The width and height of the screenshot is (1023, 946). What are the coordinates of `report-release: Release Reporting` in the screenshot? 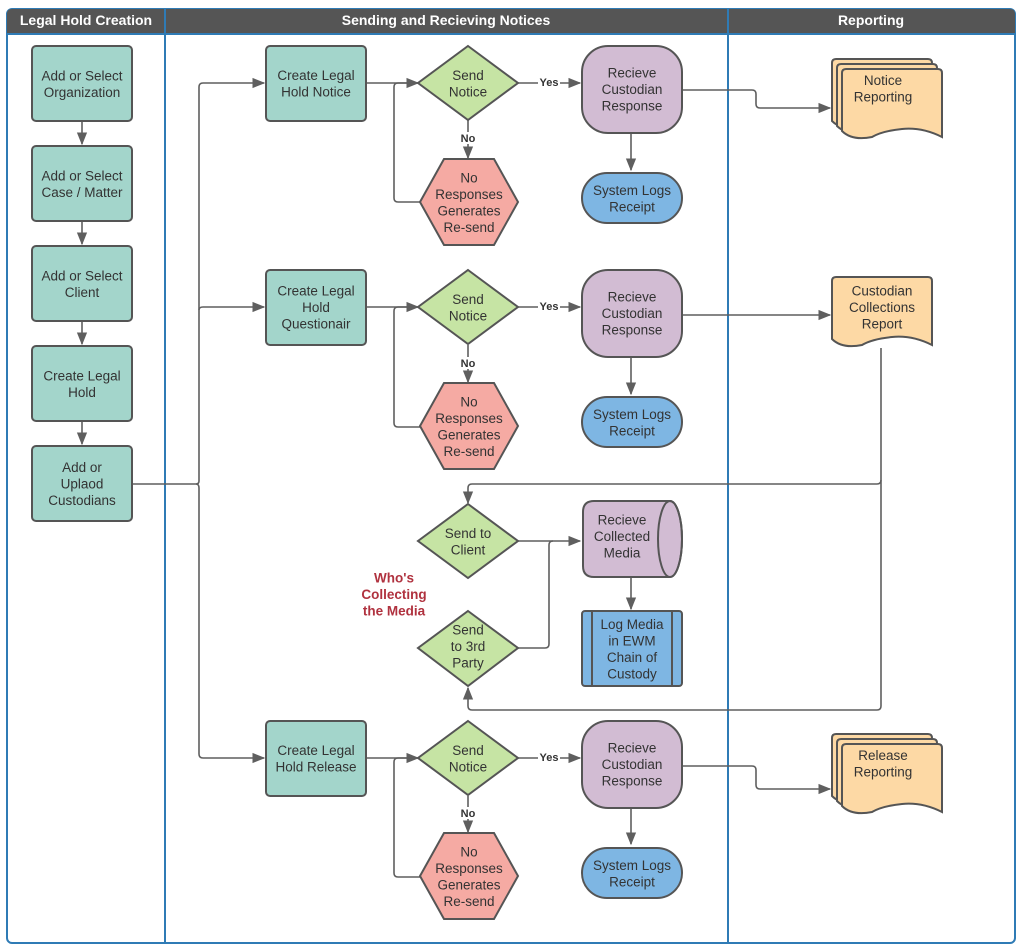 It's located at (887, 774).